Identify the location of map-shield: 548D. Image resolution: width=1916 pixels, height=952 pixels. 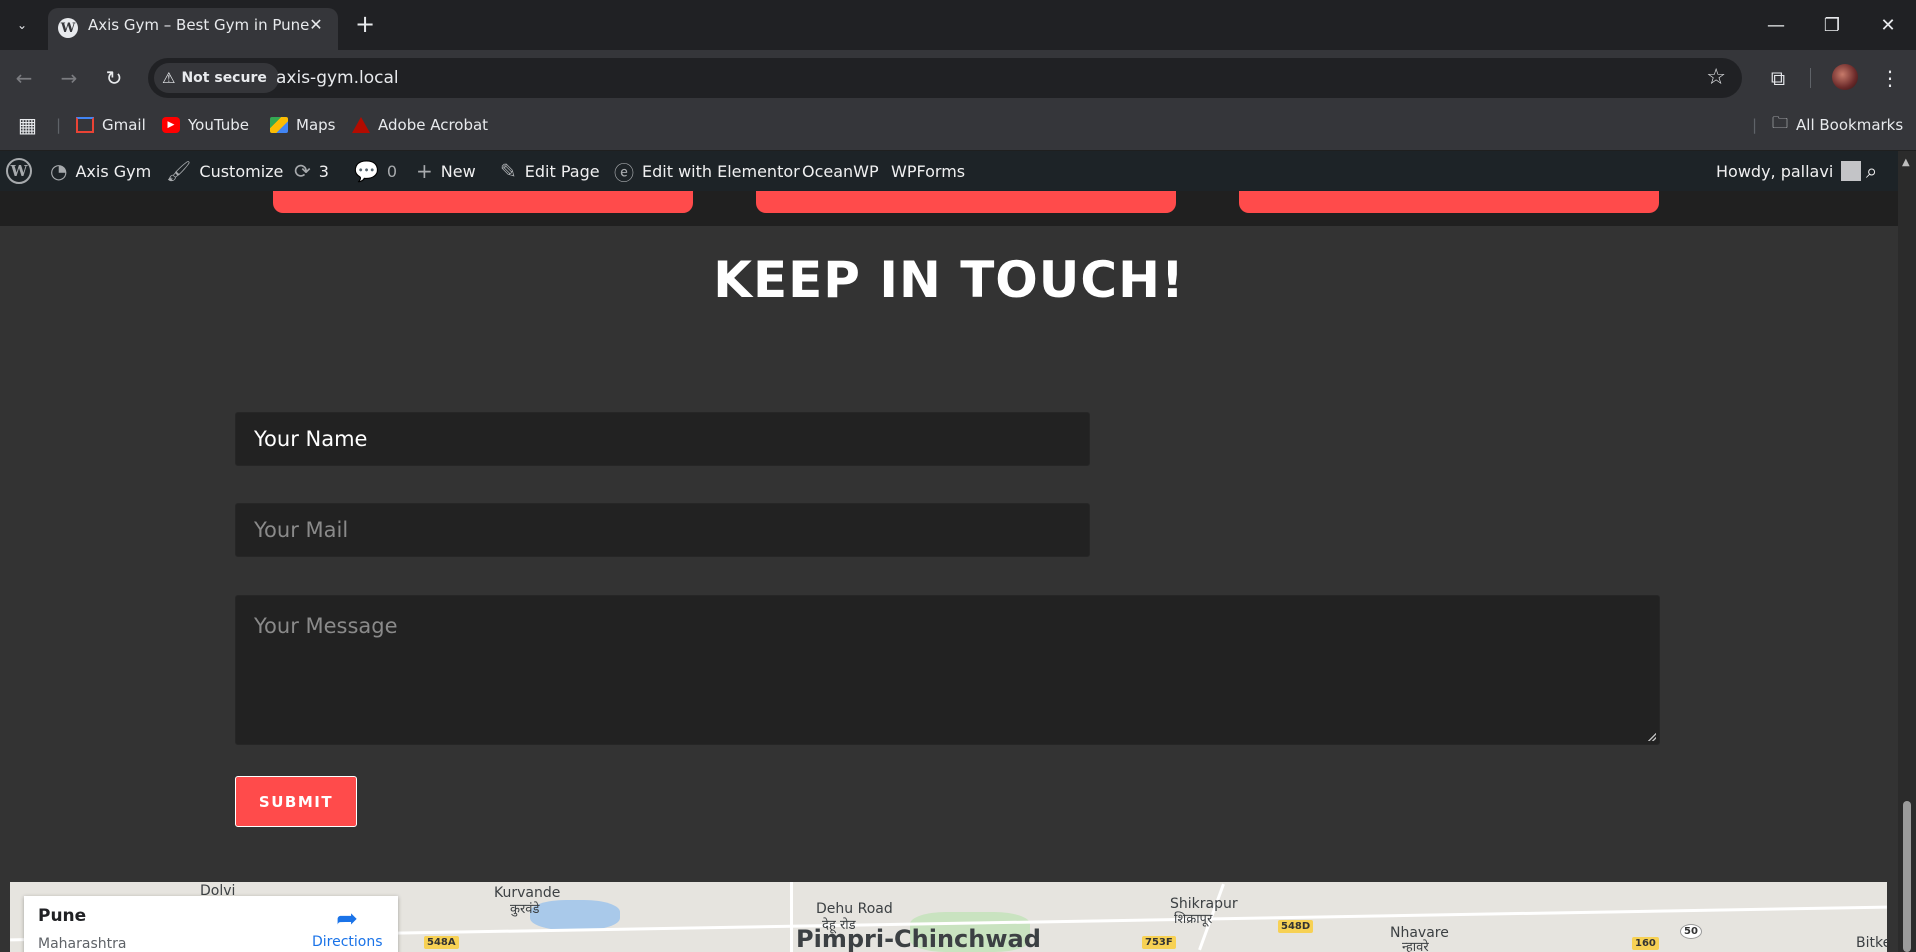
(1296, 926).